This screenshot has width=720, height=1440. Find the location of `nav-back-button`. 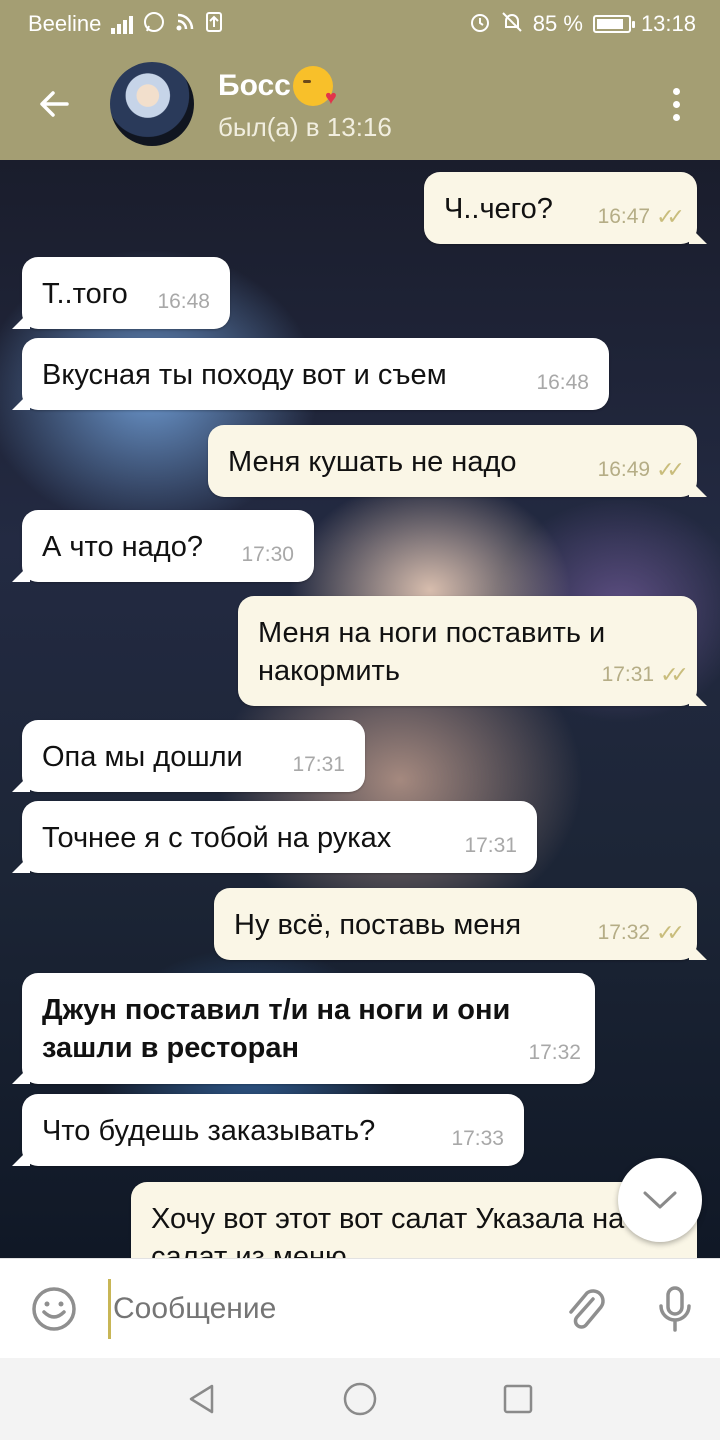

nav-back-button is located at coordinates (202, 1399).